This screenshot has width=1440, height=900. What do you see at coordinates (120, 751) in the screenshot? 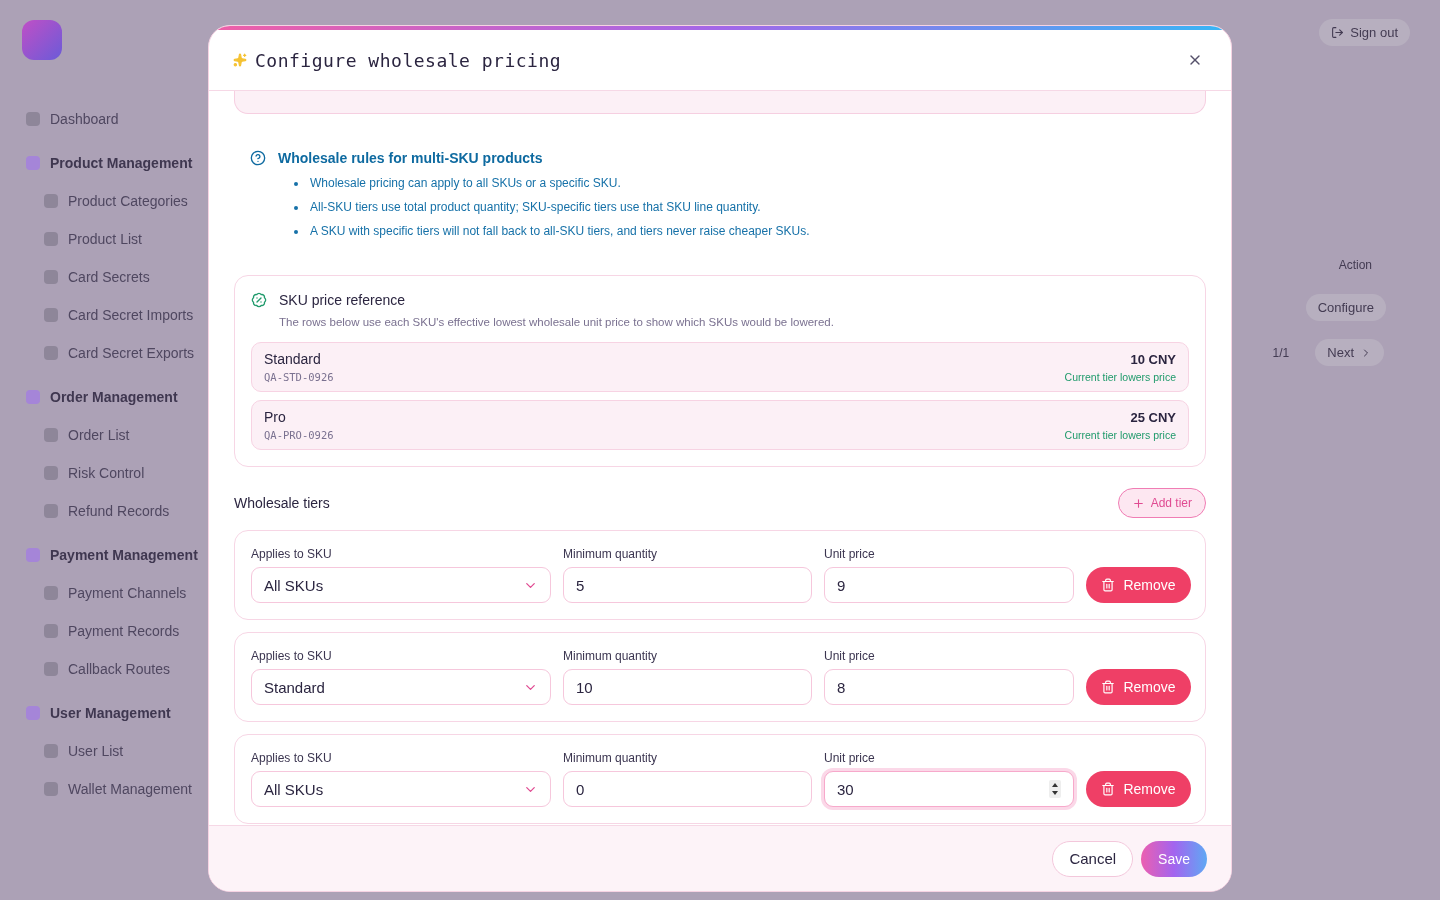
I see `sidebar-item: User List` at bounding box center [120, 751].